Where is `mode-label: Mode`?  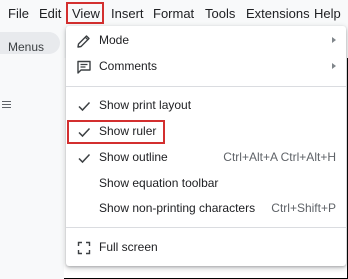 mode-label: Mode is located at coordinates (114, 40).